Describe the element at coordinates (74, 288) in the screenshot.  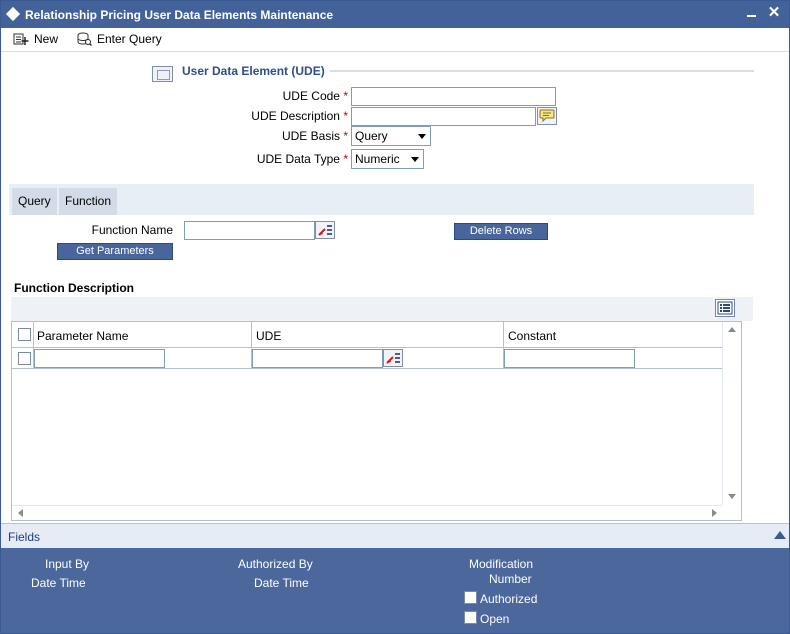
I see `function-description-title: Function Description` at that location.